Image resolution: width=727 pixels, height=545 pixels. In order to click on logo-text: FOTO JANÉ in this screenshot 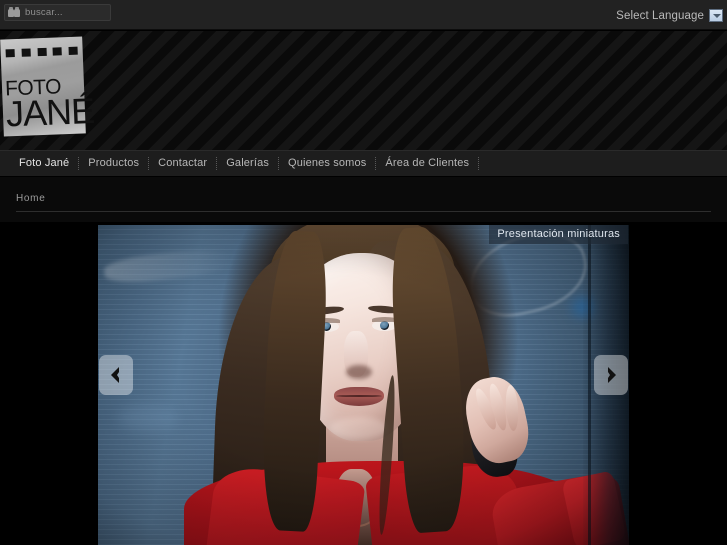, I will do `click(50, 105)`.